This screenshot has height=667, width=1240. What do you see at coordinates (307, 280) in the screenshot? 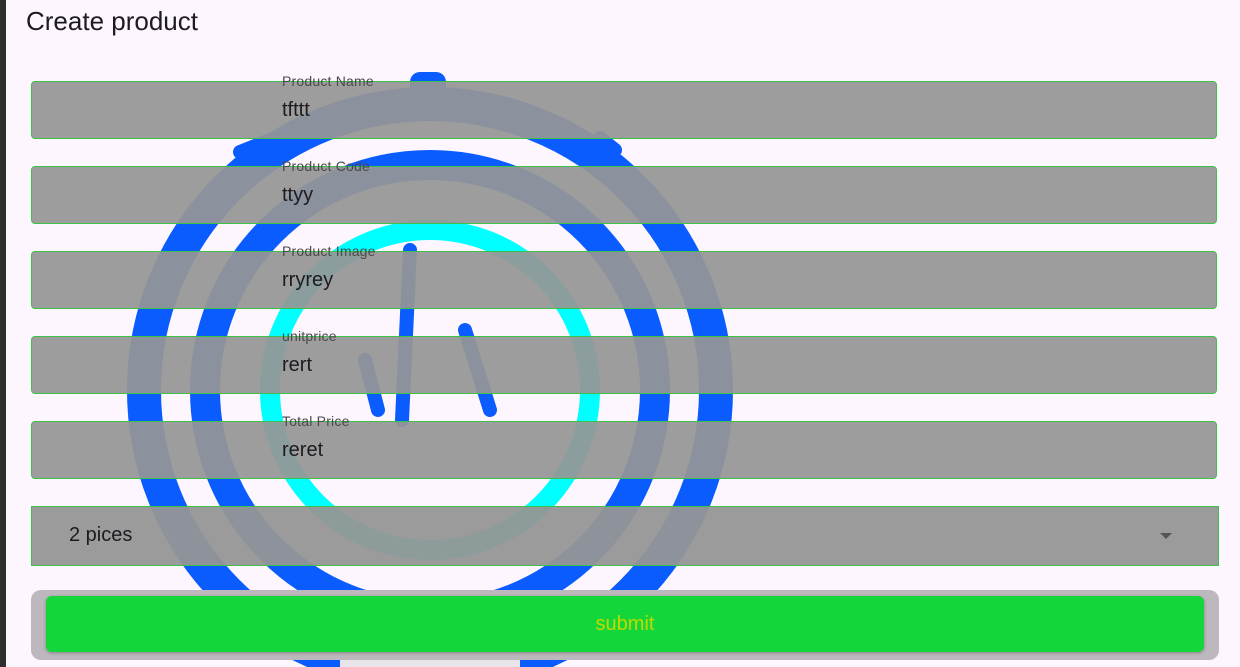
I see `product-image-input: rryrey` at bounding box center [307, 280].